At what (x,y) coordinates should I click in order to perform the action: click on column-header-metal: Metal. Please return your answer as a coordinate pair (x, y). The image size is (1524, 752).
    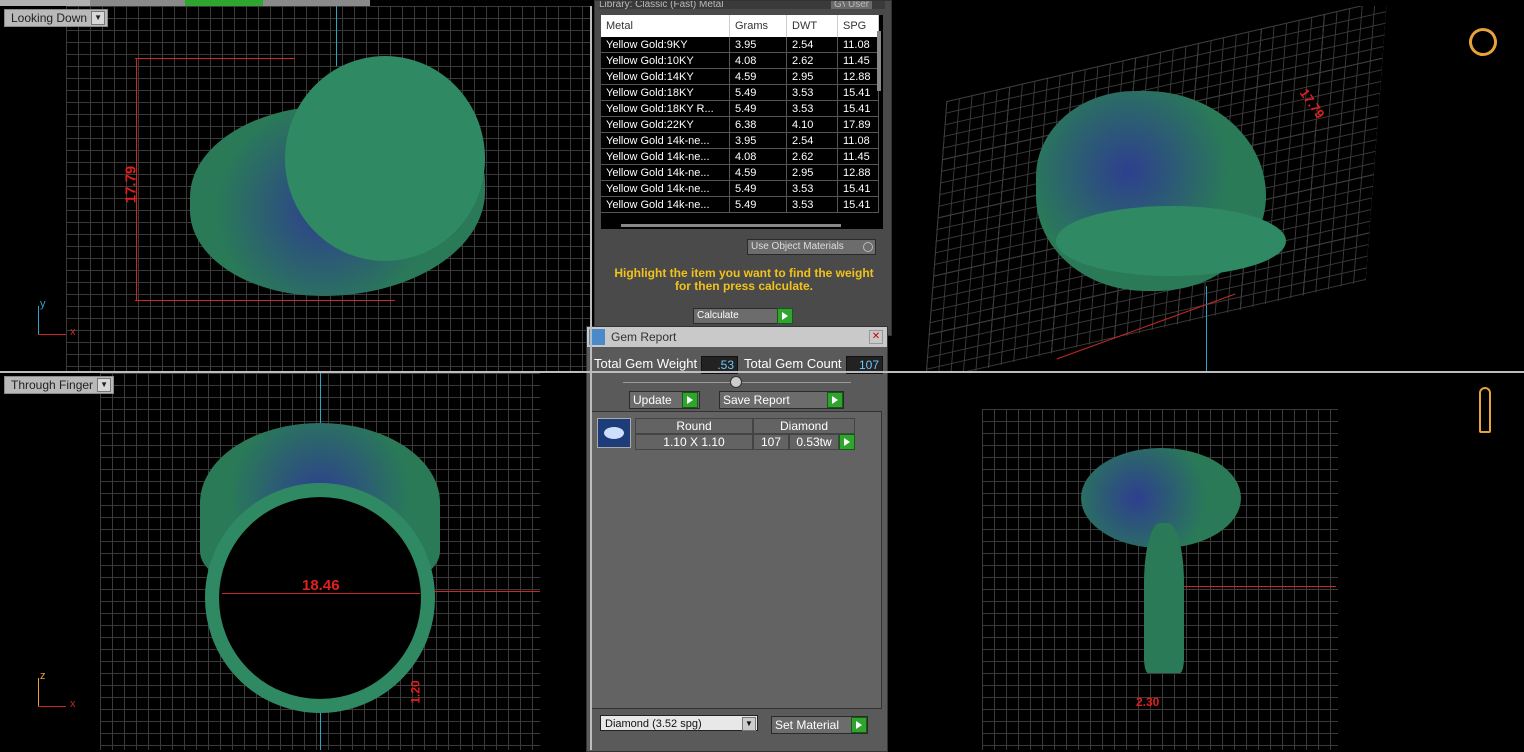
    Looking at the image, I should click on (665, 26).